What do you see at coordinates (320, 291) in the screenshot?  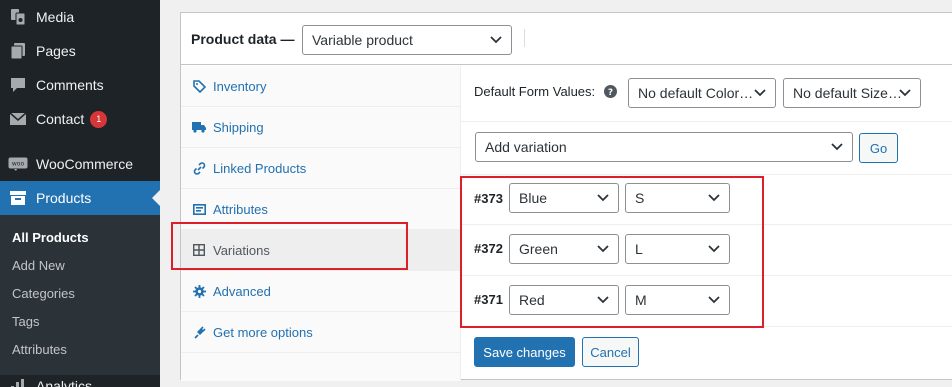 I see `tab-advanced: Advanced` at bounding box center [320, 291].